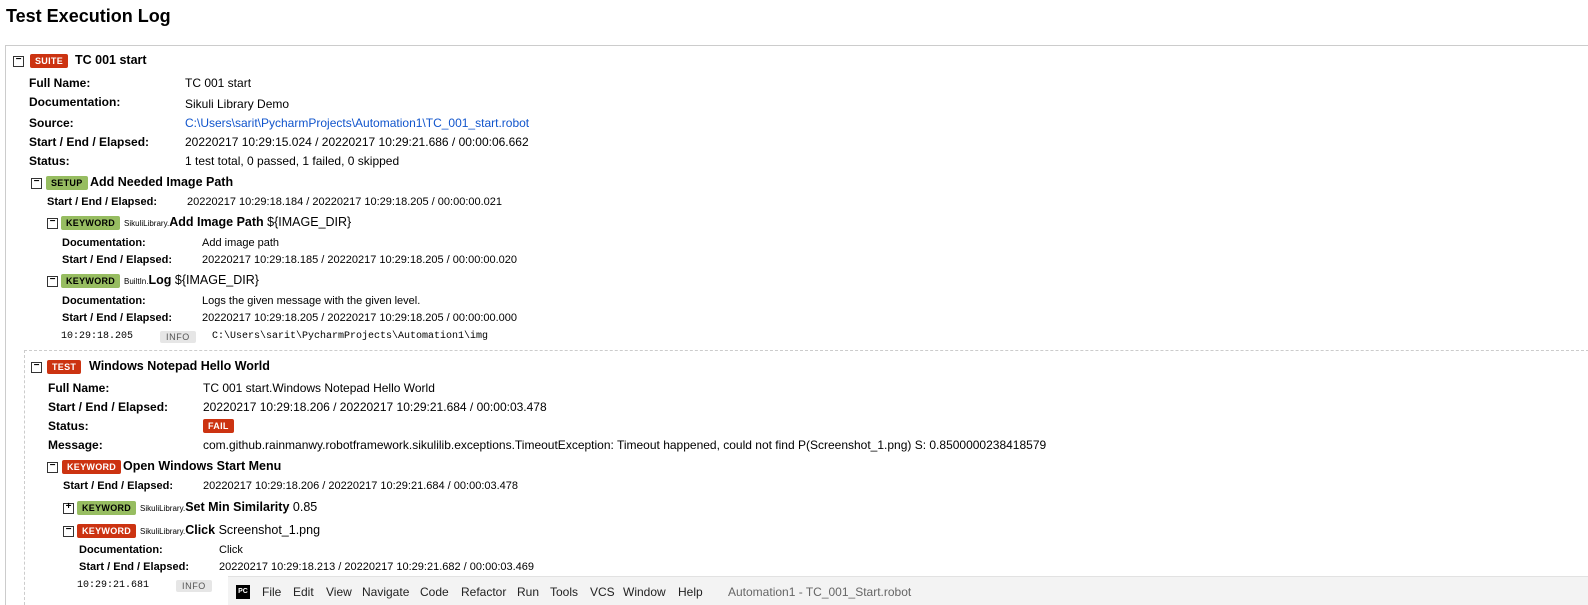  What do you see at coordinates (483, 592) in the screenshot?
I see `ide-menu-refactor: Refactor` at bounding box center [483, 592].